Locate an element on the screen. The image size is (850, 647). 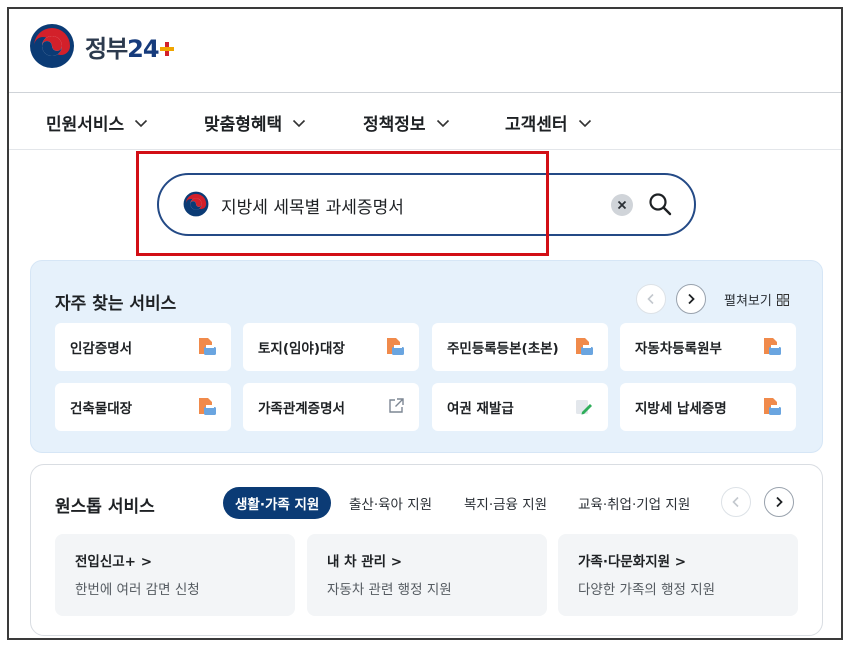
service-card: 지방세 납세증명 is located at coordinates (708, 407).